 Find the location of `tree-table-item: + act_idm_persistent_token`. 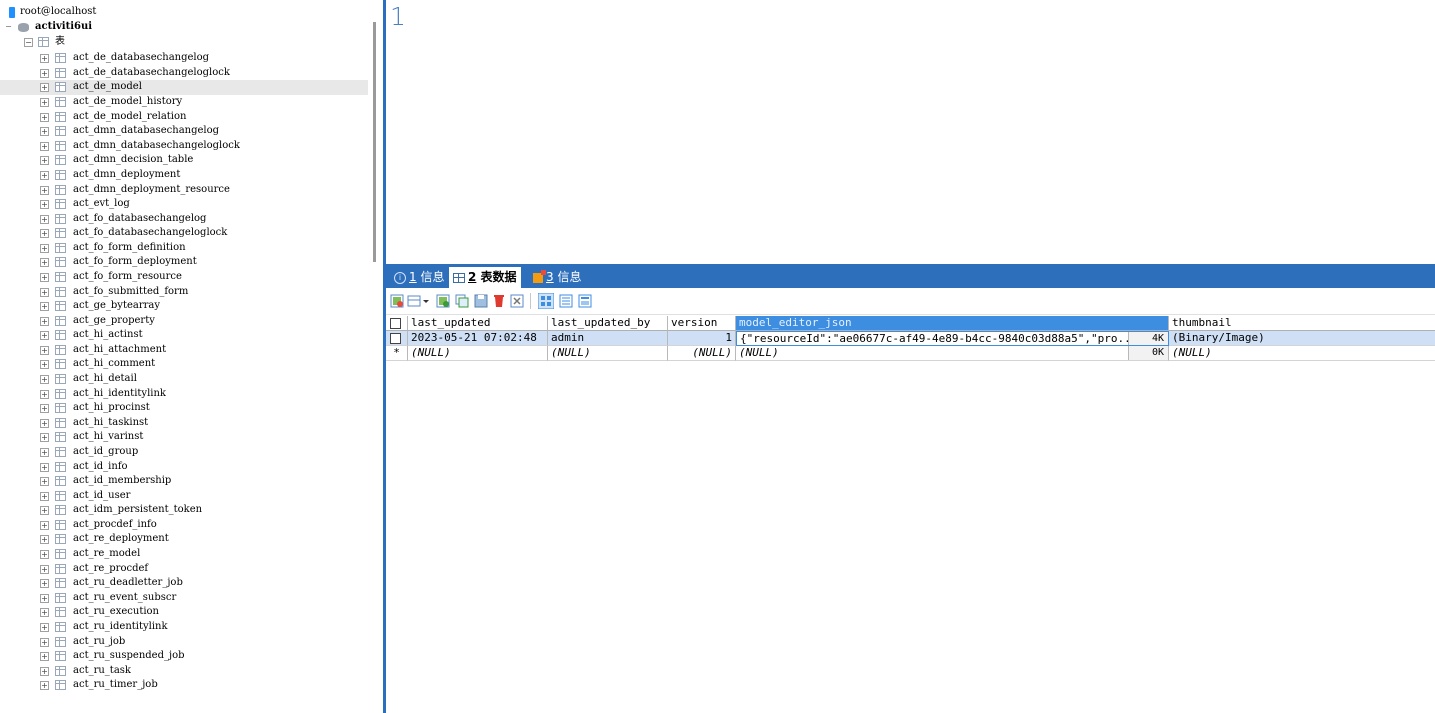

tree-table-item: + act_idm_persistent_token is located at coordinates (184, 510).